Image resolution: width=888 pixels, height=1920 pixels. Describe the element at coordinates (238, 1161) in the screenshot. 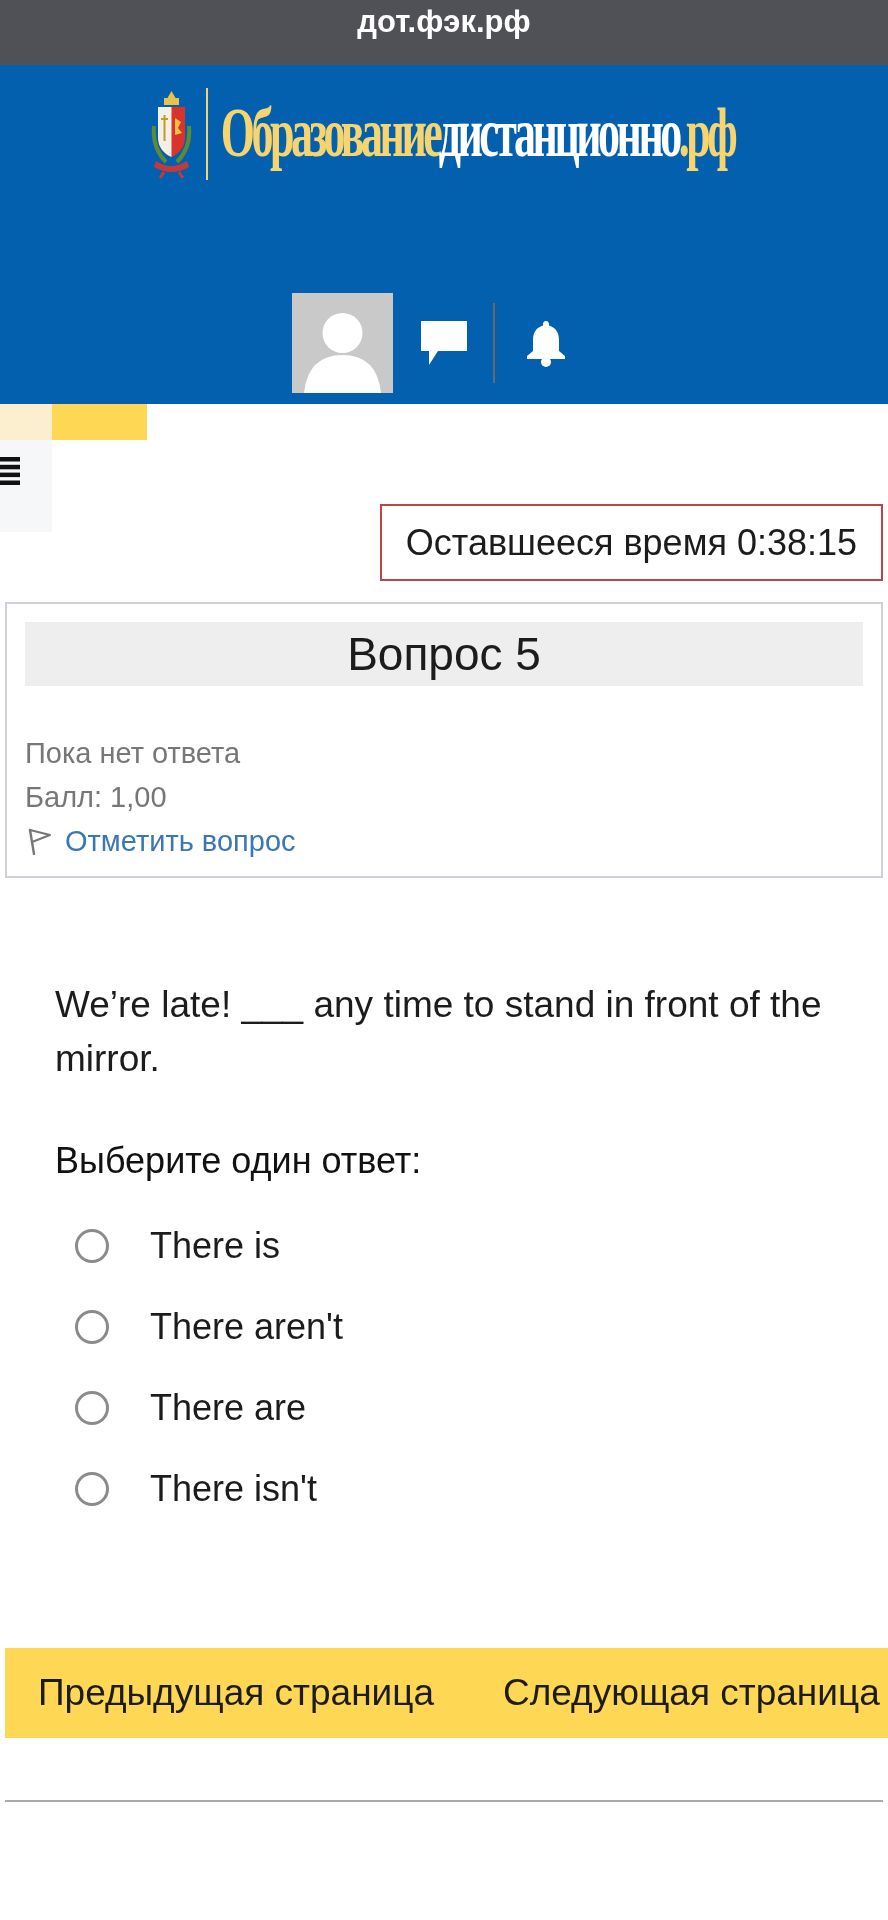

I see `prompt-text: Выберите один ответ:` at that location.